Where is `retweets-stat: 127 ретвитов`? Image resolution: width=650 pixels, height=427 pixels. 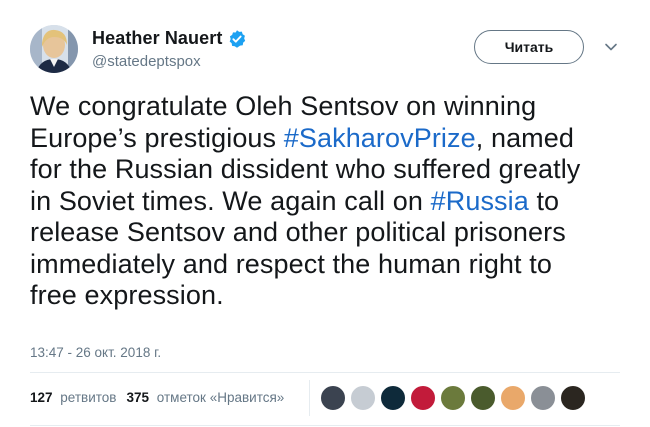
retweets-stat: 127 ретвитов is located at coordinates (73, 397).